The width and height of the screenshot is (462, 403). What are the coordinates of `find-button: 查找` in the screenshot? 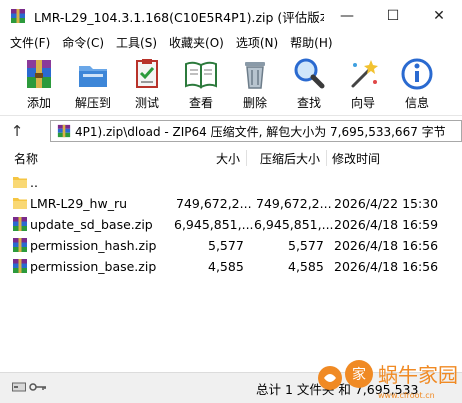 It's located at (309, 81).